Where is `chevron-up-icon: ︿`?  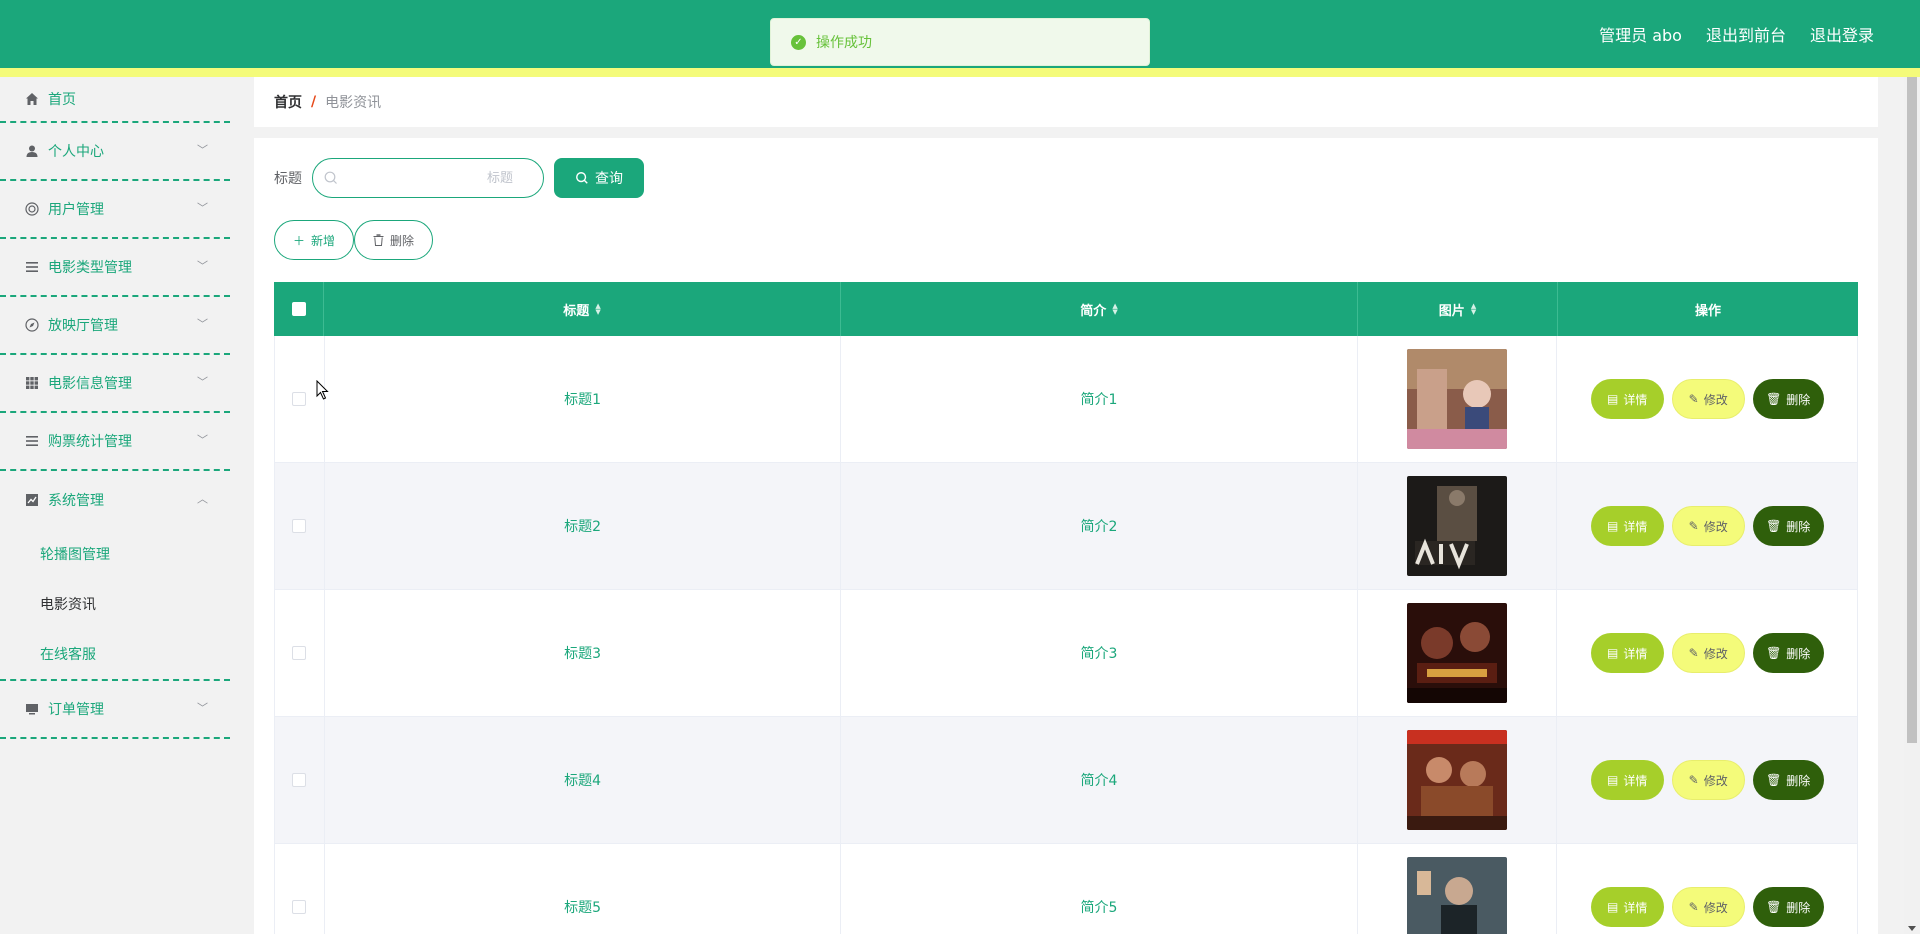 chevron-up-icon: ︿ is located at coordinates (202, 499).